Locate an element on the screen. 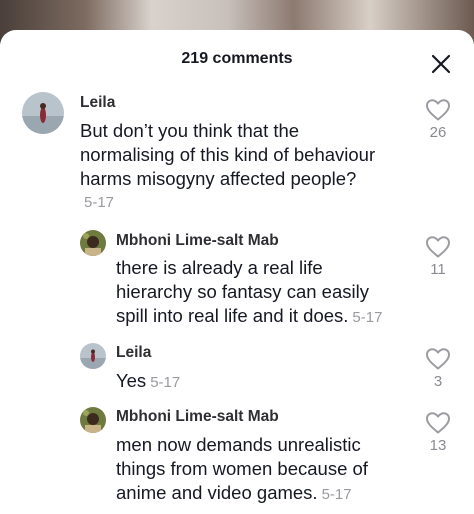 The image size is (474, 514). comment-text-line-end: Yes is located at coordinates (131, 380).